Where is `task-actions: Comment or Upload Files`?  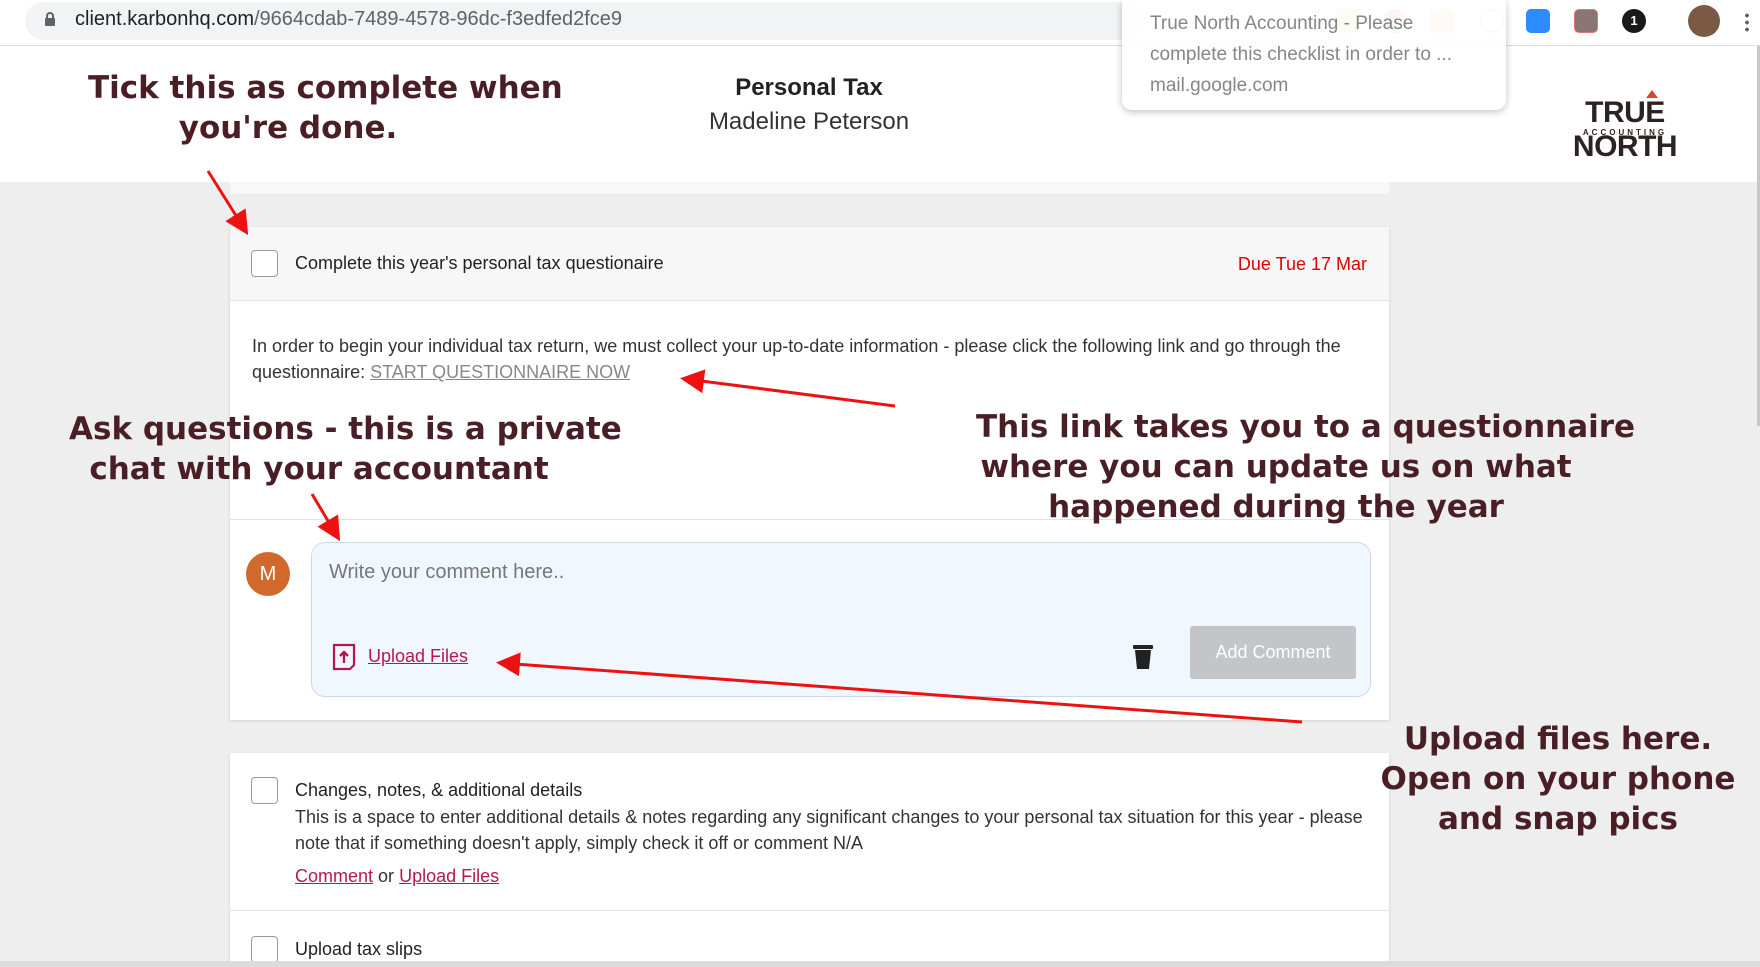 task-actions: Comment or Upload Files is located at coordinates (397, 876).